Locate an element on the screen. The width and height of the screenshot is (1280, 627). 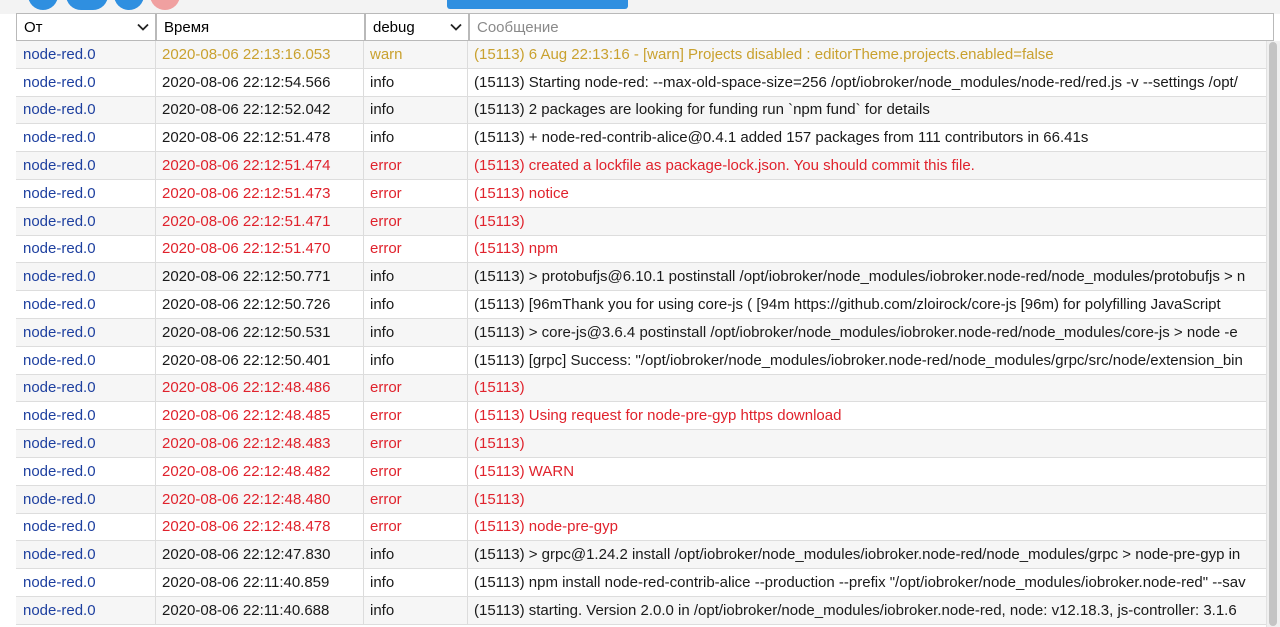
level-filter-select: debug is located at coordinates (417, 27).